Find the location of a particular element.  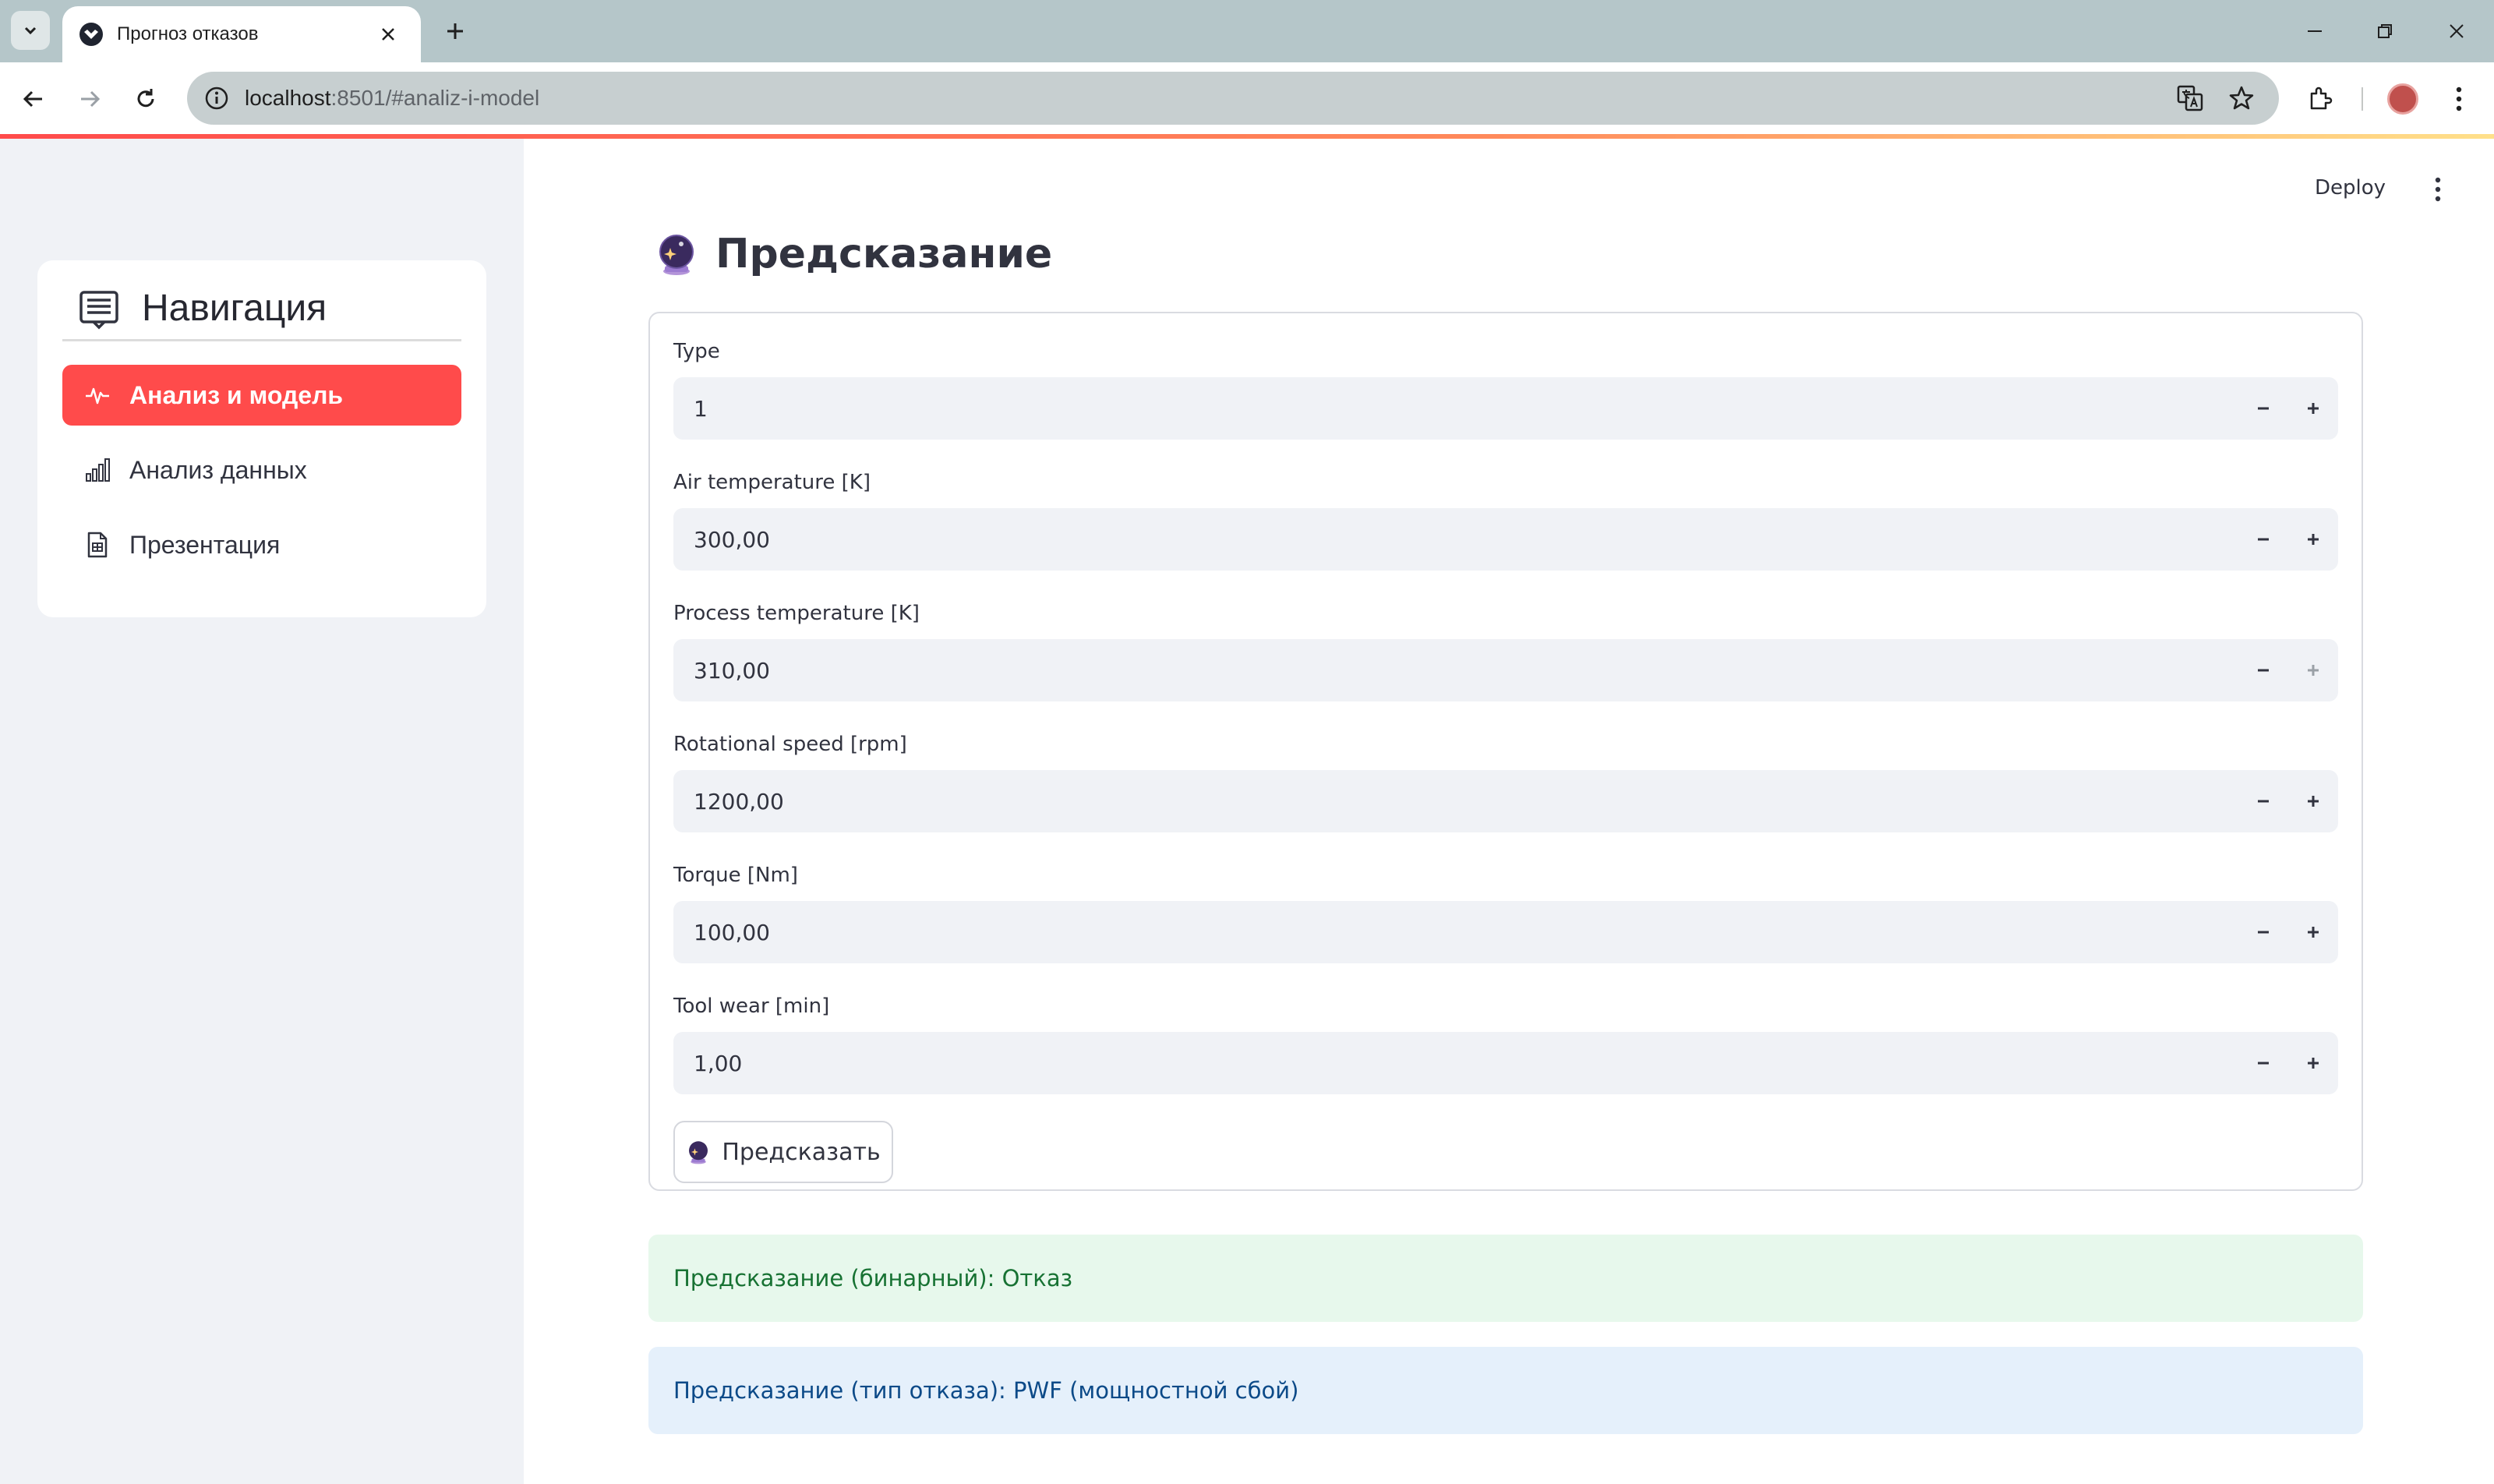

reload-icon is located at coordinates (145, 98).